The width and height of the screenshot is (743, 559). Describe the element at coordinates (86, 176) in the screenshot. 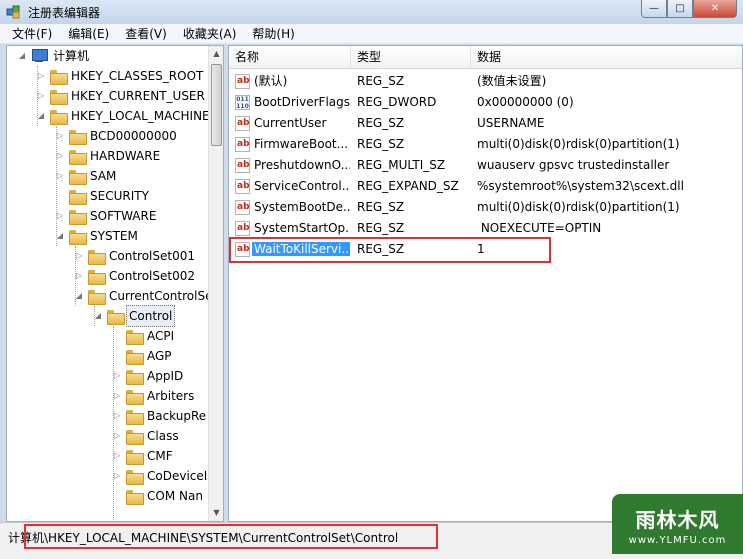

I see `tree-node-sam: ▷ SAM` at that location.